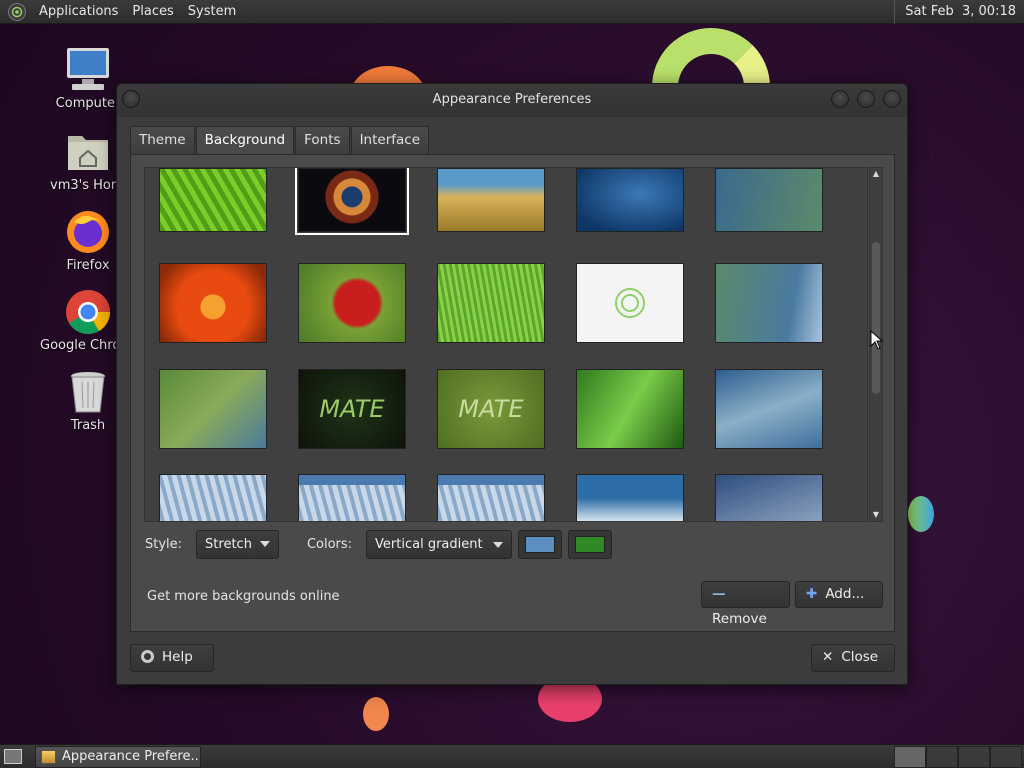 This screenshot has height=768, width=1024. Describe the element at coordinates (719, 594) in the screenshot. I see `minus-icon: —` at that location.